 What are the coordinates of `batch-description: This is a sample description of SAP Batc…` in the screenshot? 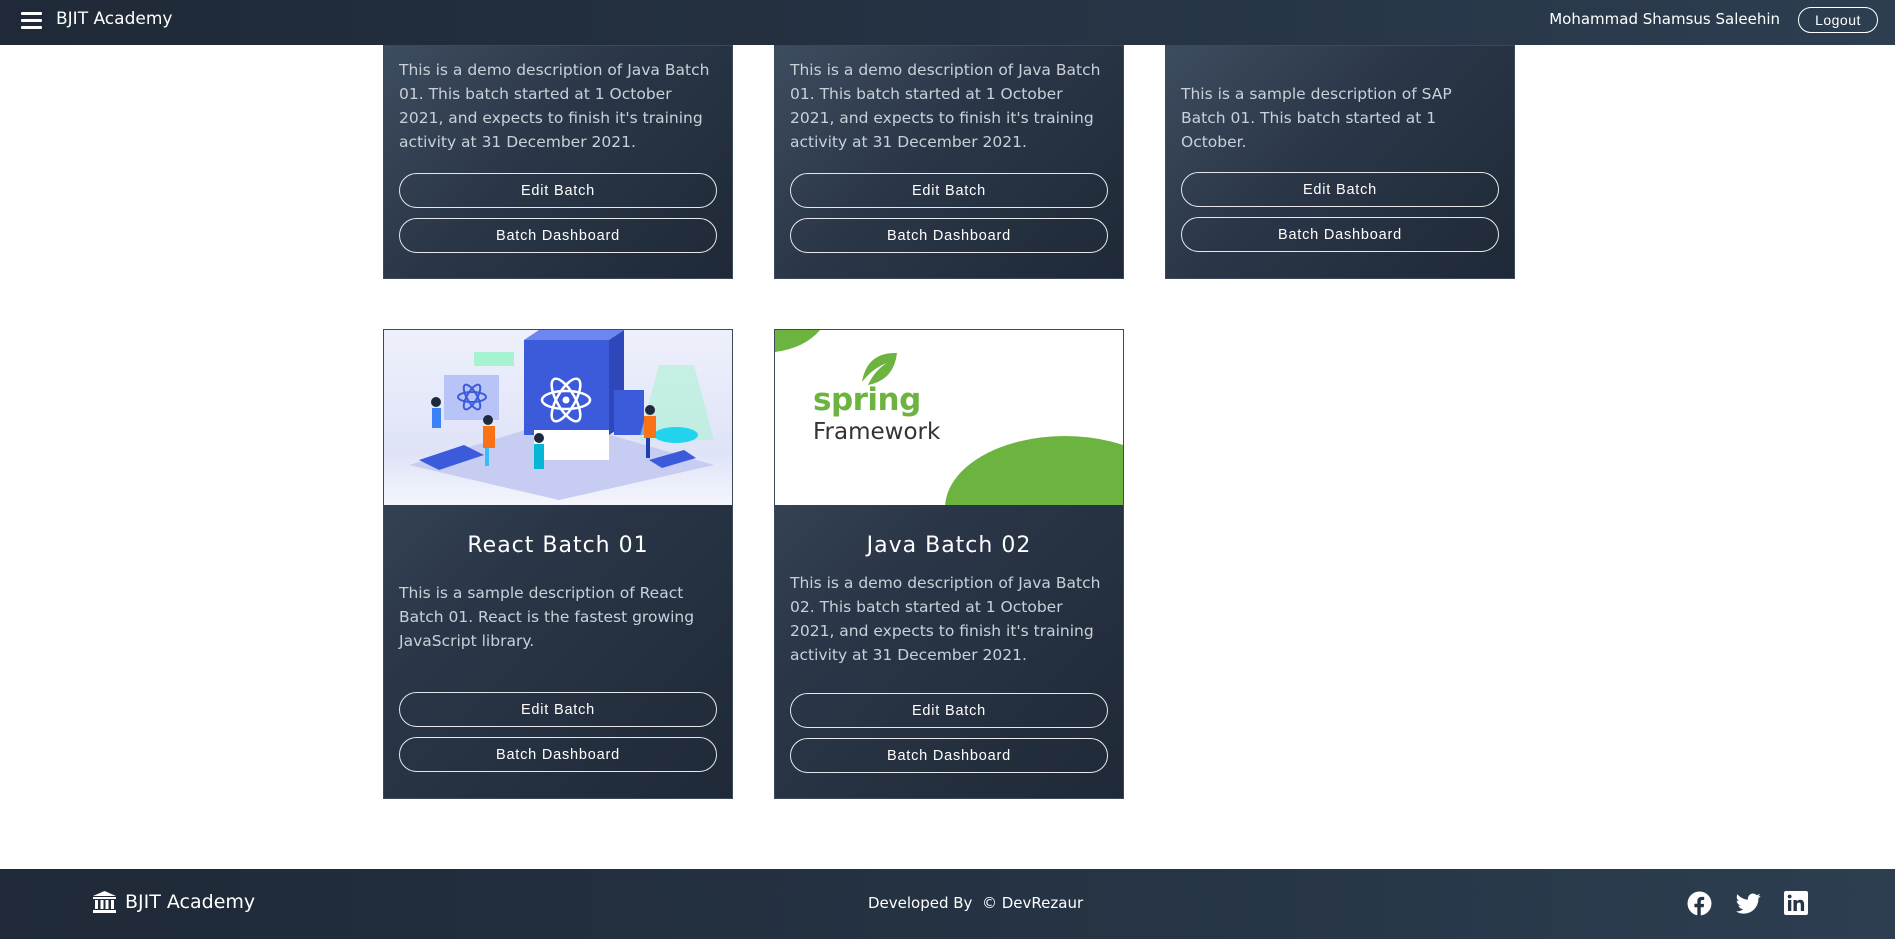 It's located at (1316, 118).